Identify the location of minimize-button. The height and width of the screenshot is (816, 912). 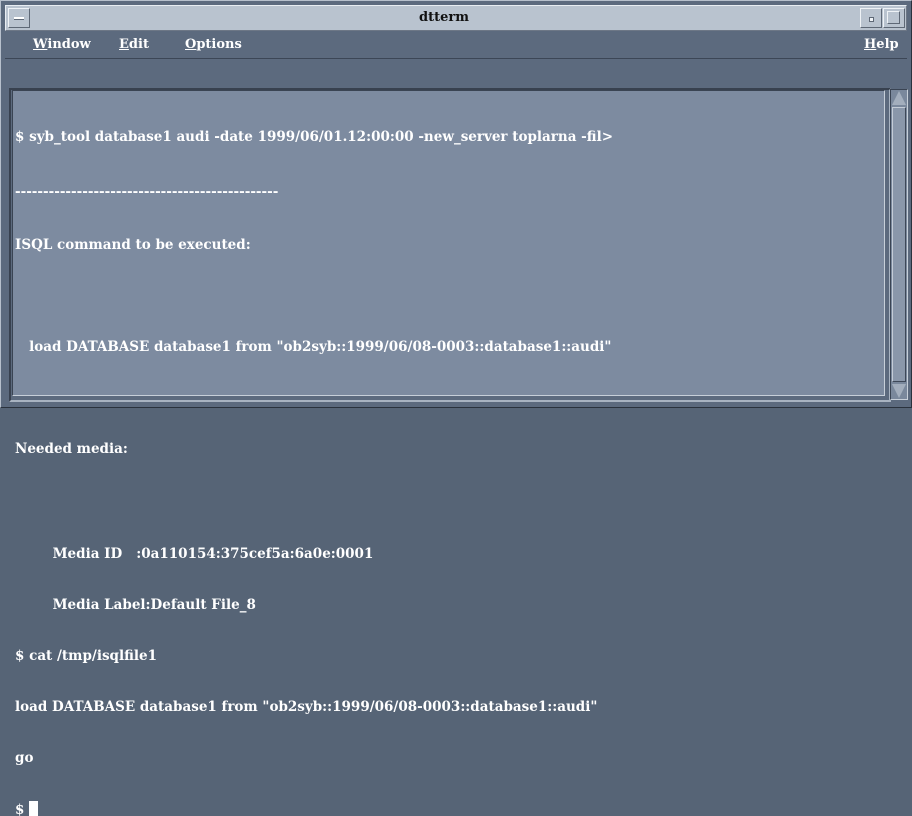
(871, 18).